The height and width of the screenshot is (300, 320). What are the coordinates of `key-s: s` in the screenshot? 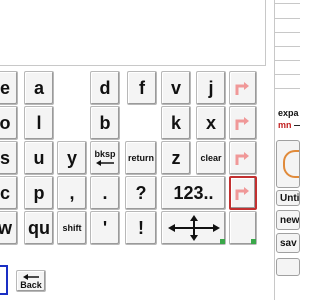 It's located at (9, 158).